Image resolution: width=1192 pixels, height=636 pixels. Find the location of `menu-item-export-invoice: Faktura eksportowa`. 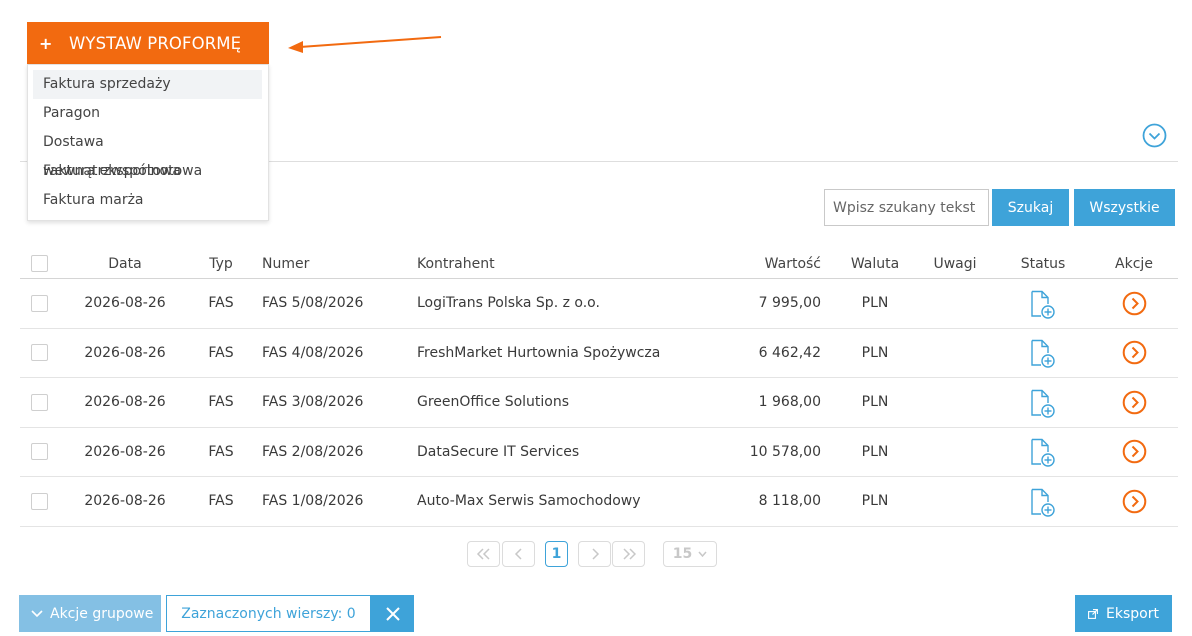

menu-item-export-invoice: Faktura eksportowa is located at coordinates (147, 171).